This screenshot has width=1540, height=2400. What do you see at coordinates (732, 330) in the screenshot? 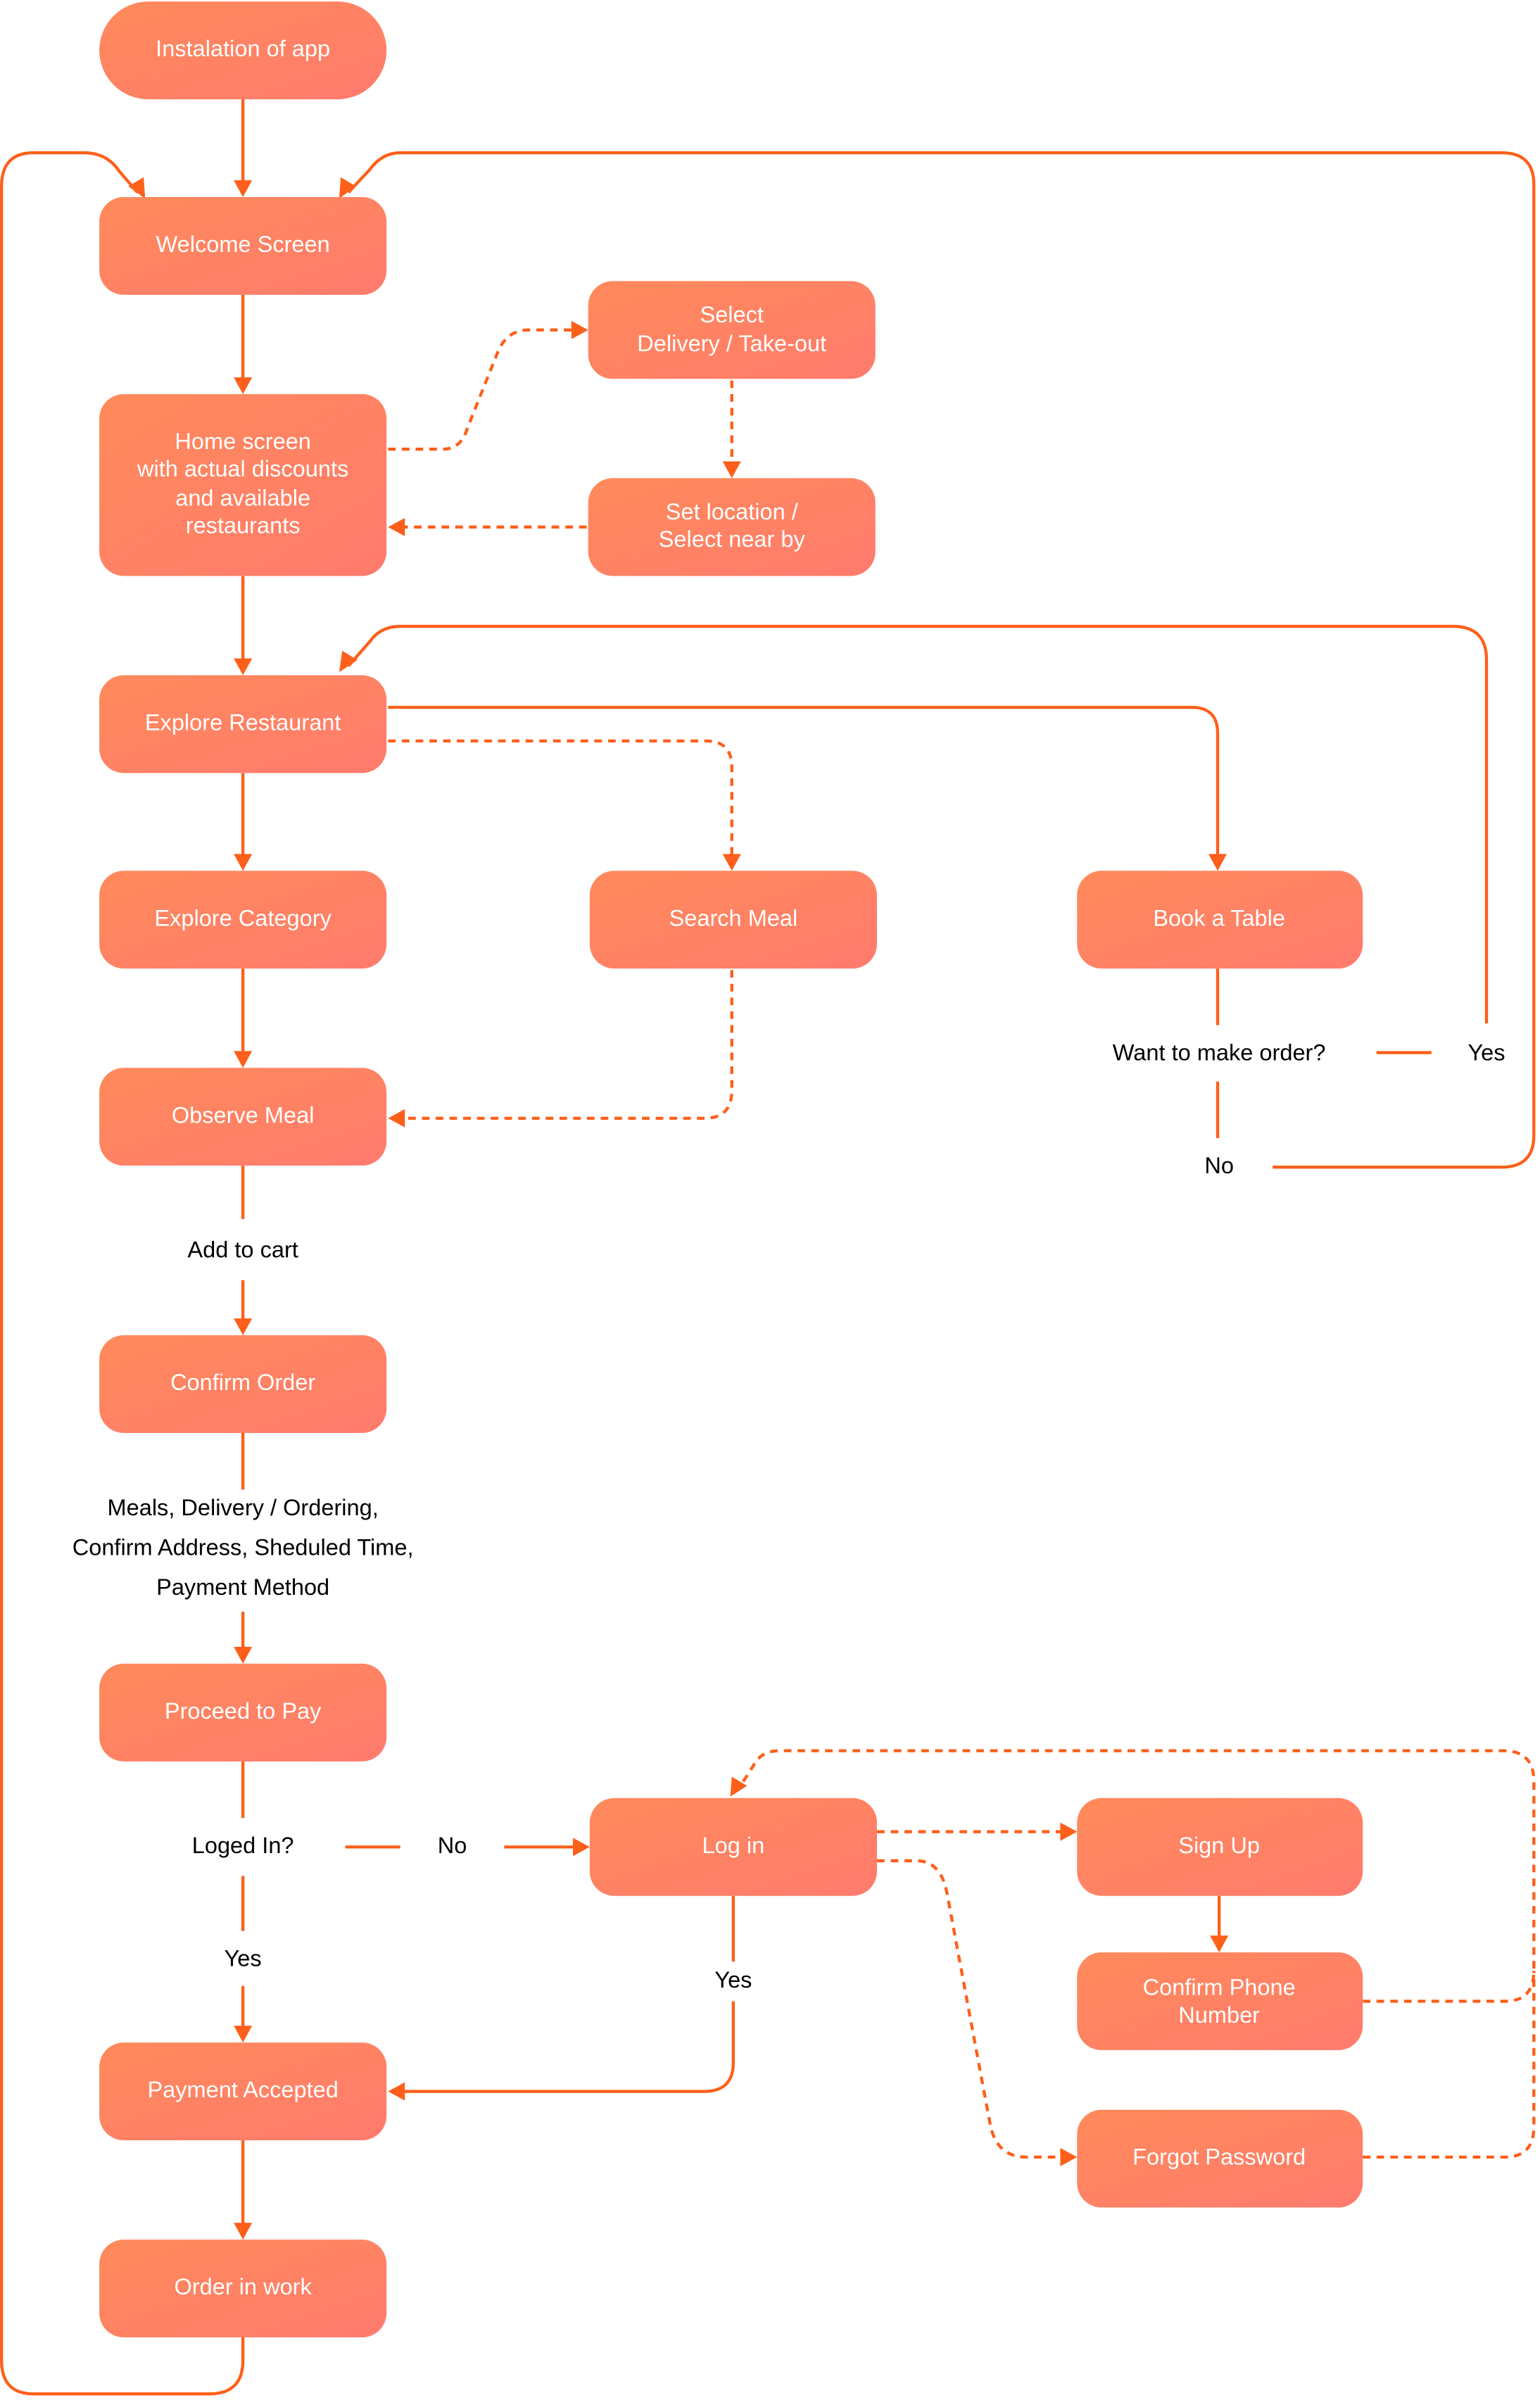
I see `node-delivery: Select Delivery / Take-out` at bounding box center [732, 330].